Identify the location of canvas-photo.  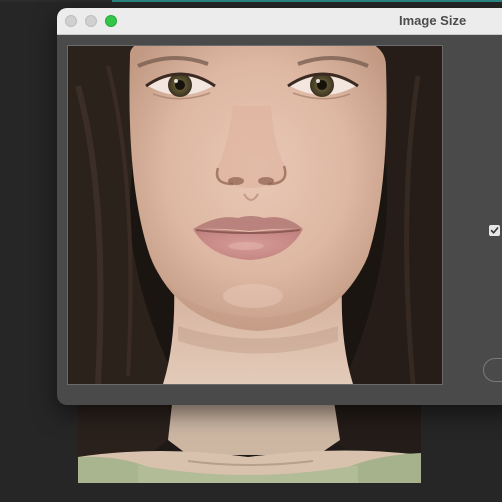
(249, 439).